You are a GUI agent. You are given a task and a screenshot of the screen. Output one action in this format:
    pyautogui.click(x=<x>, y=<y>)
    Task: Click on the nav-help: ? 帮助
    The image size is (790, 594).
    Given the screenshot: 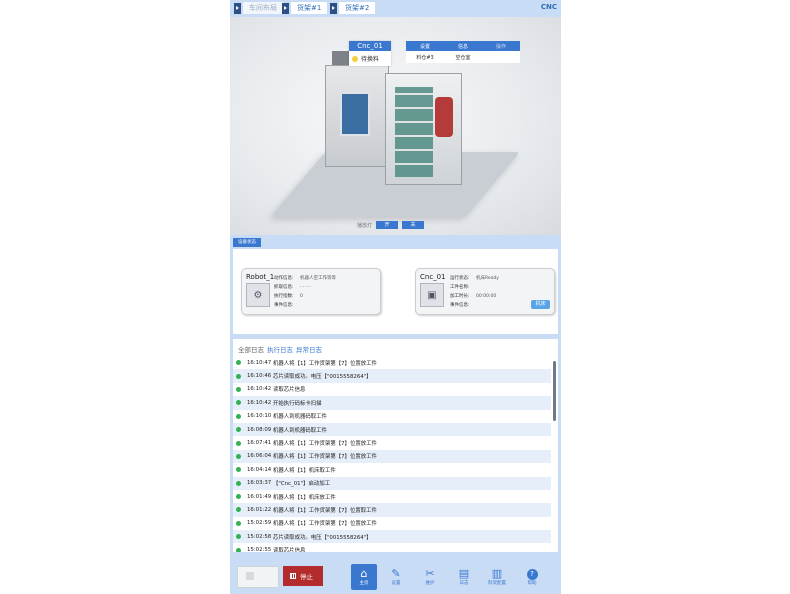 What is the action you would take?
    pyautogui.click(x=532, y=577)
    